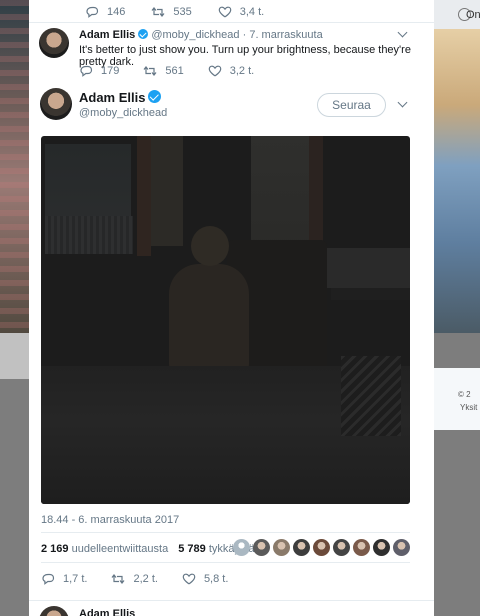  I want to click on reply-tweet-actions: 179 561 3,2 t., so click(179, 71).